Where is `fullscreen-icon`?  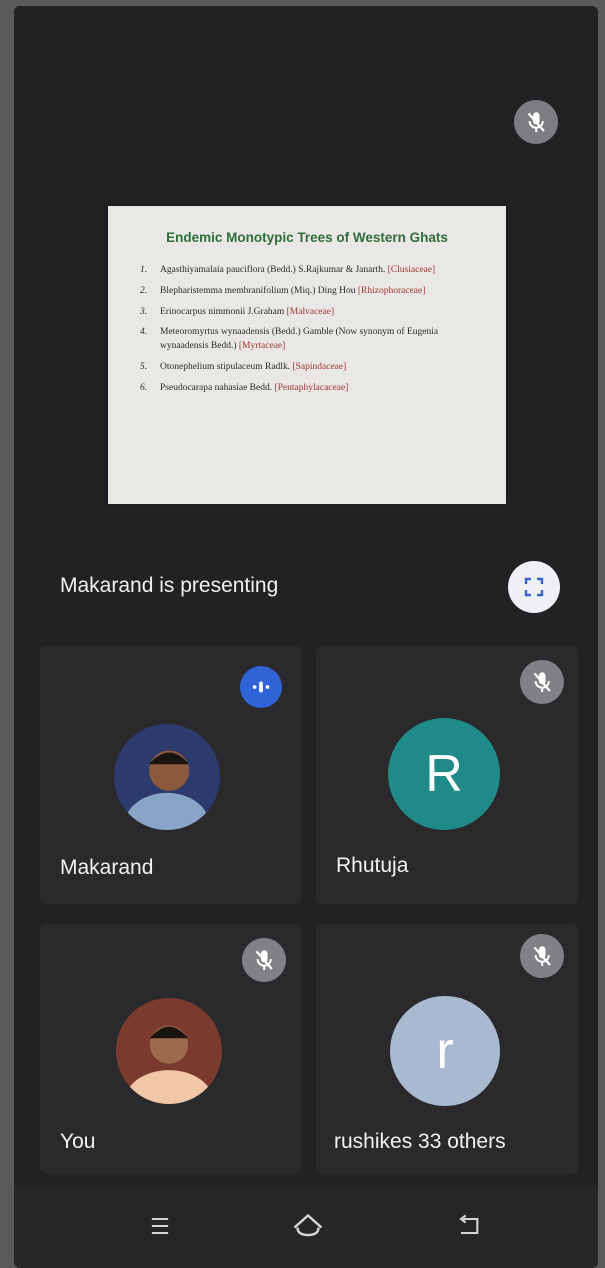
fullscreen-icon is located at coordinates (534, 587).